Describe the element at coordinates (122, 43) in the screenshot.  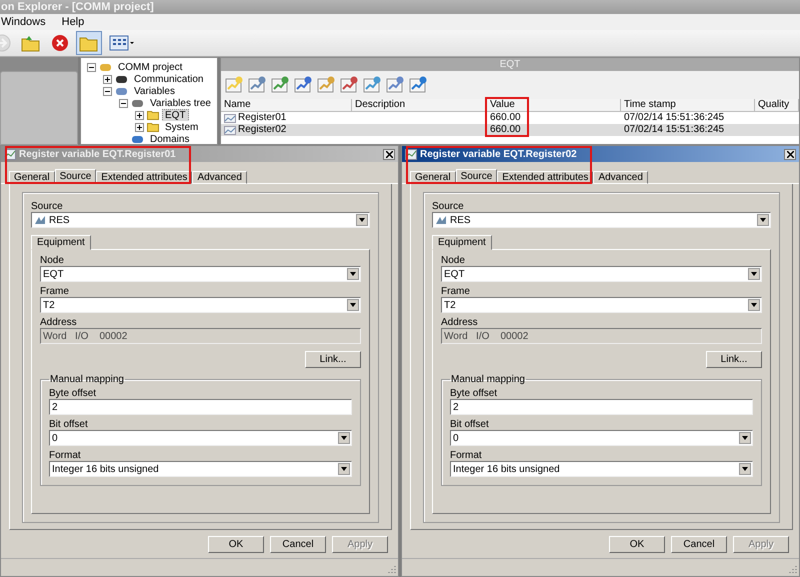
I see `grid-view-icon` at that location.